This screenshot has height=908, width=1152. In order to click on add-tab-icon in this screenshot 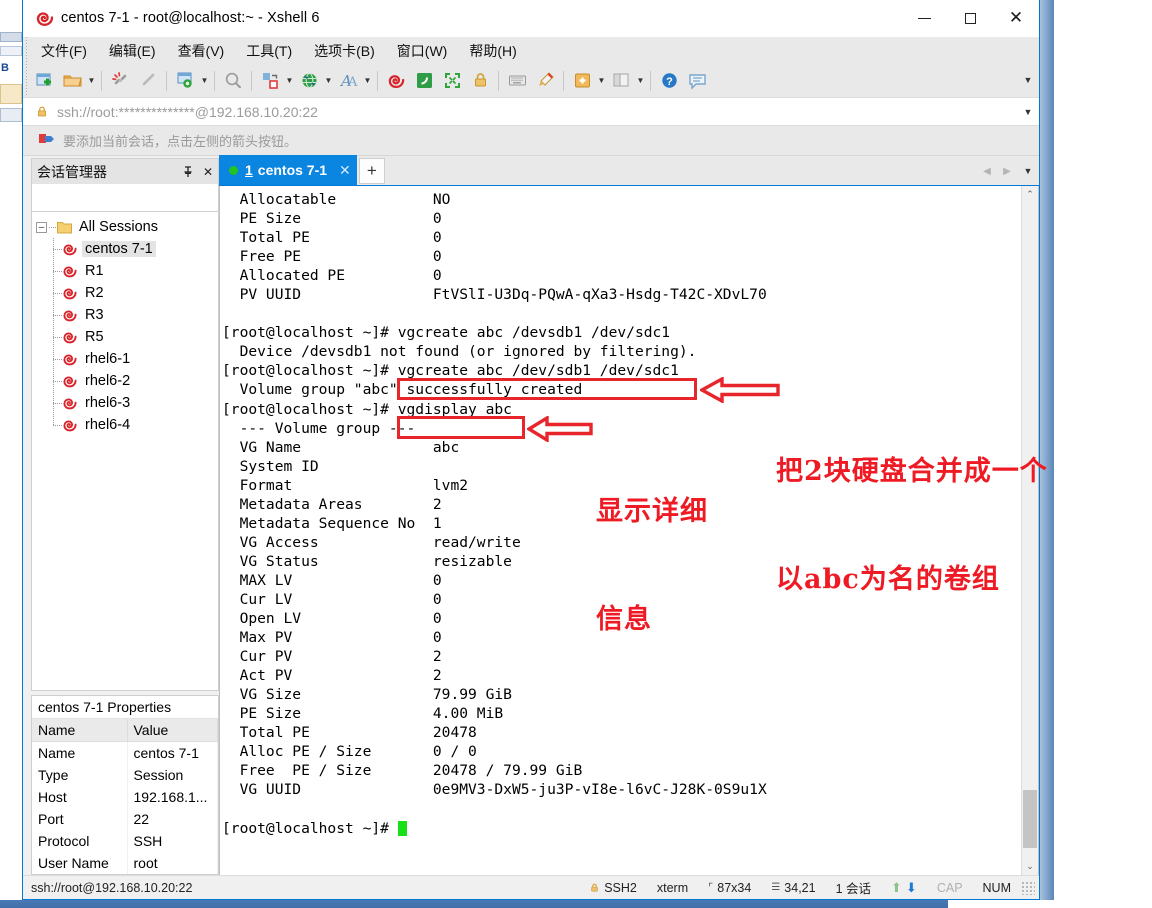, I will do `click(582, 81)`.